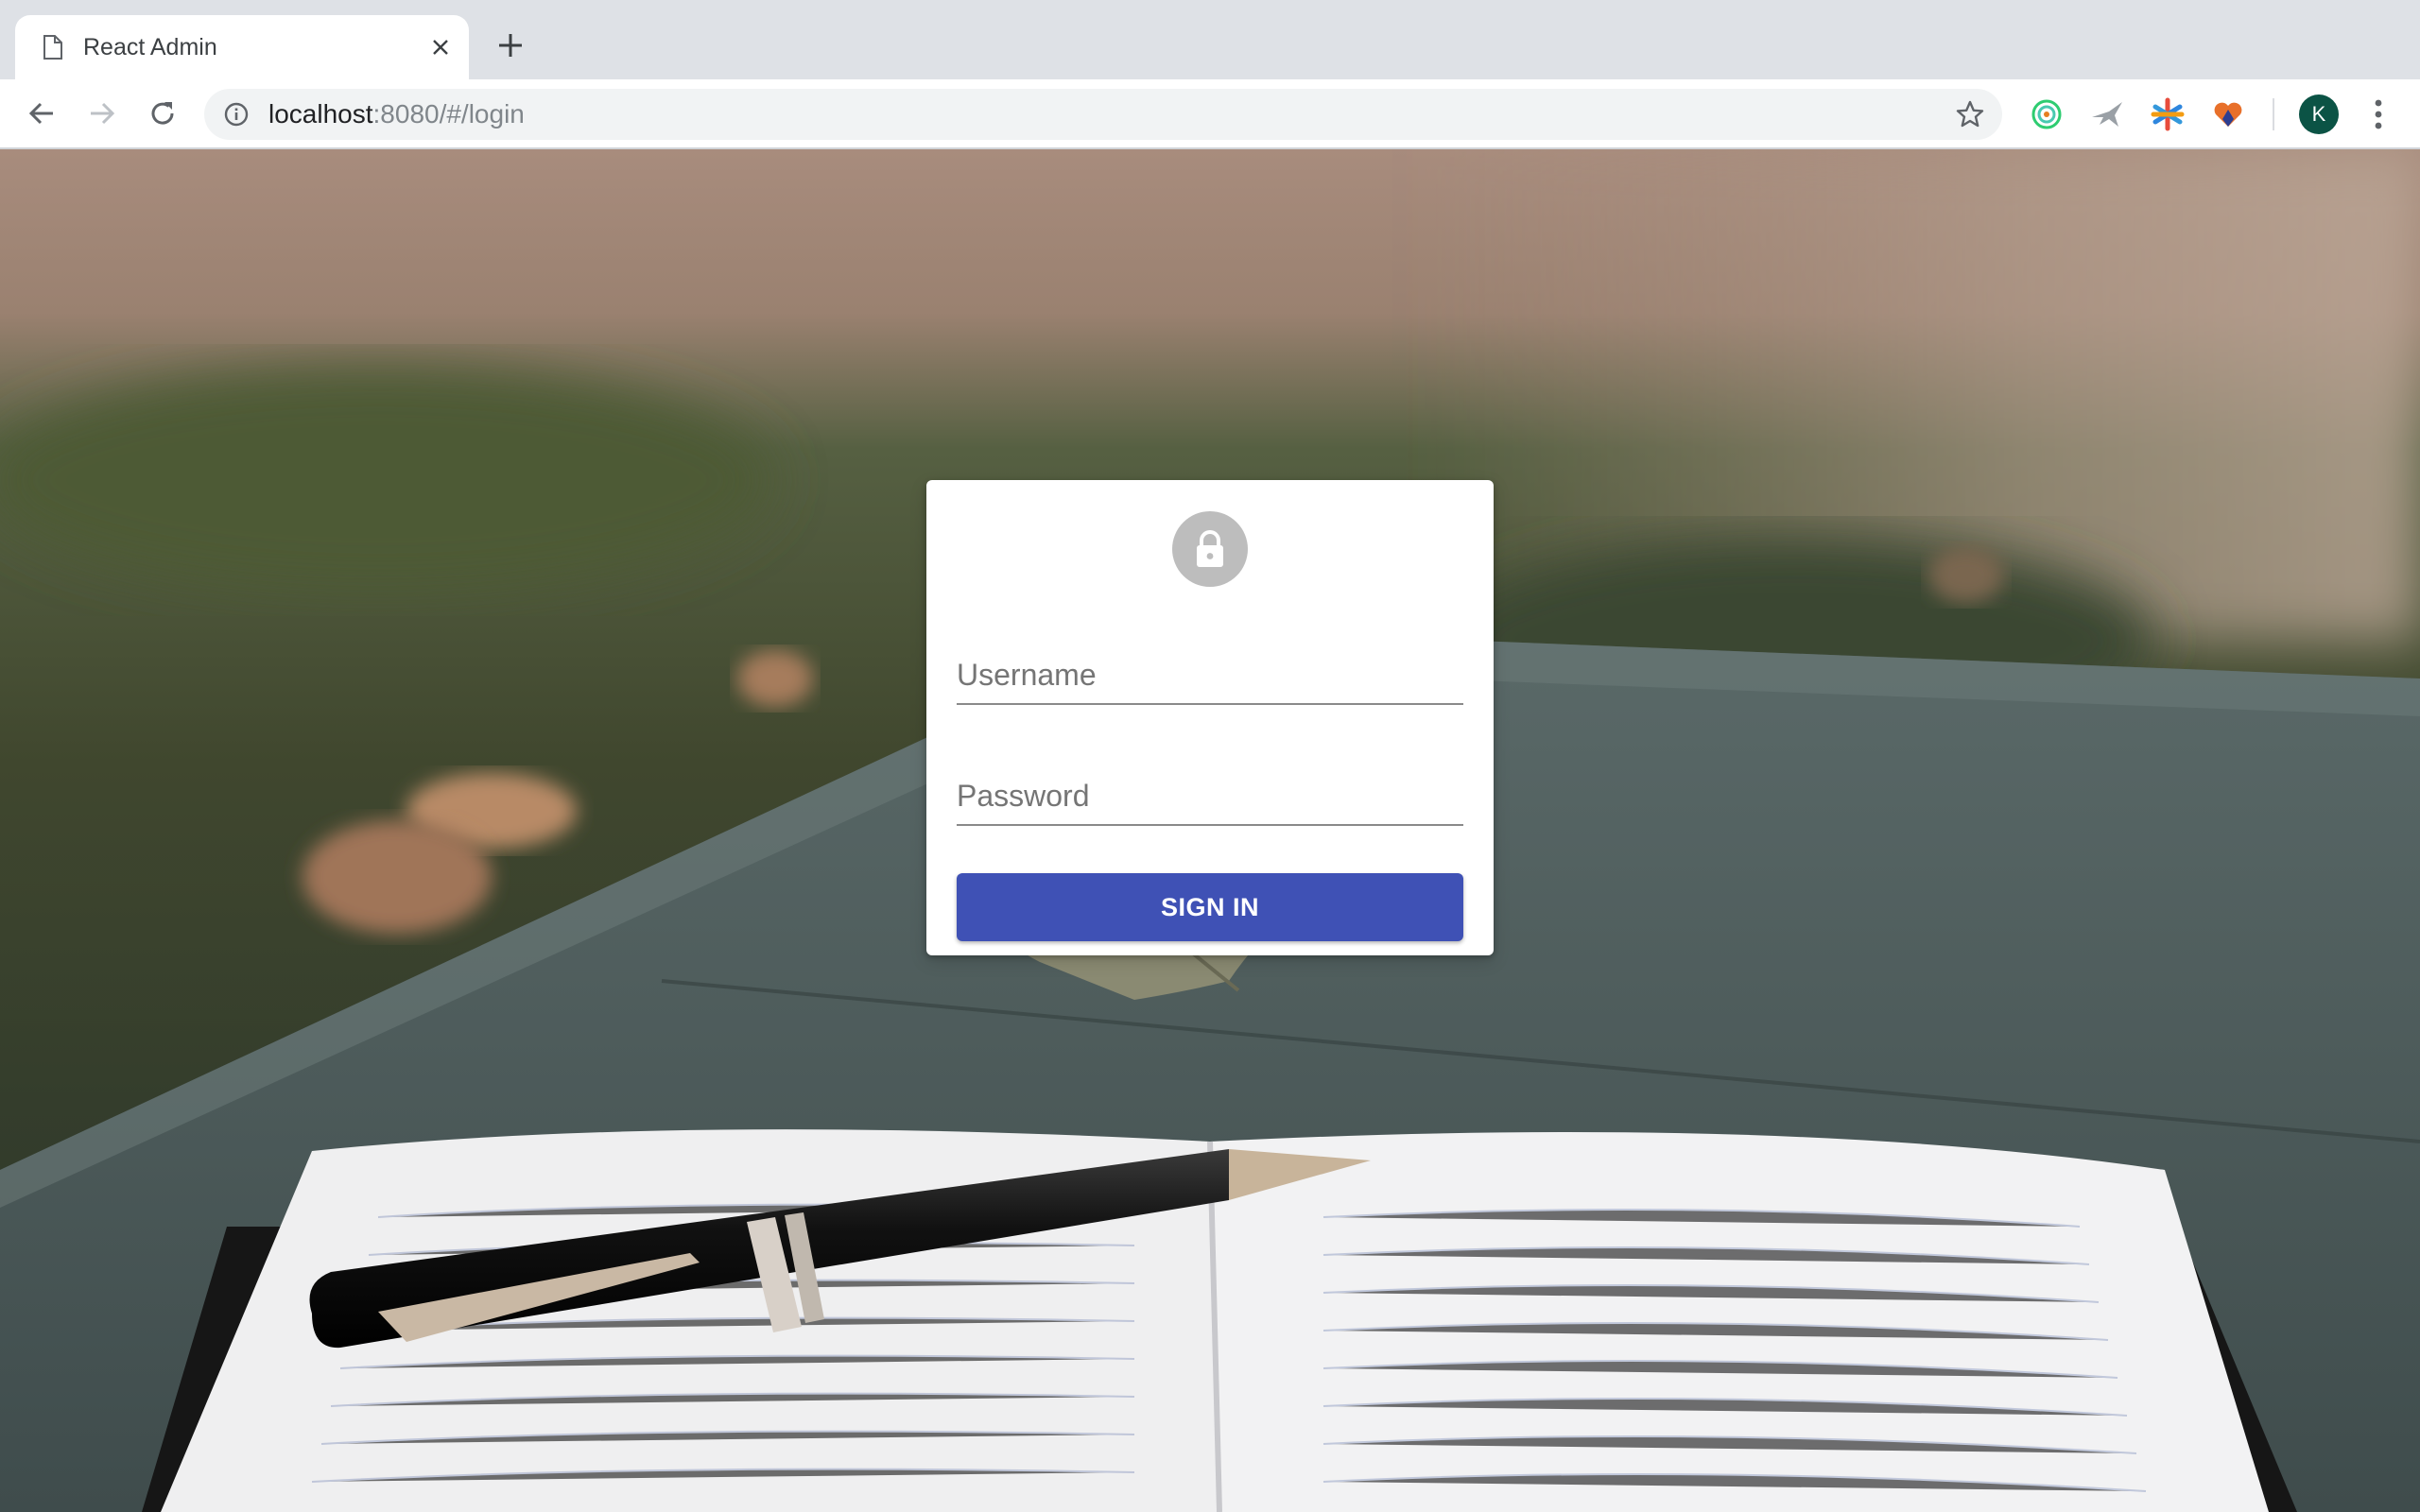  I want to click on asterisk-extension-icon, so click(2168, 114).